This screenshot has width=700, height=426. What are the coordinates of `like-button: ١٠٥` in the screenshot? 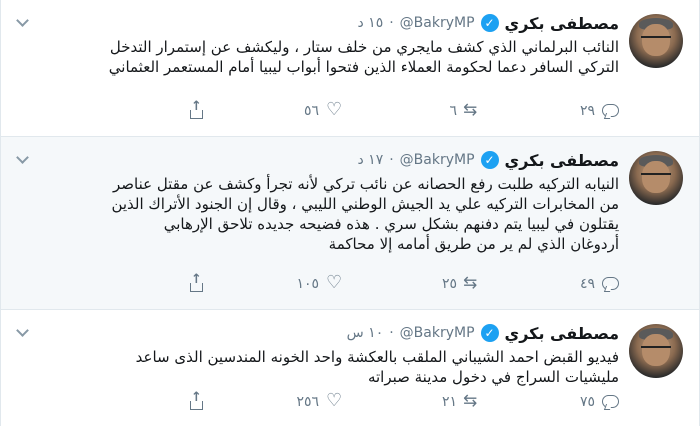 It's located at (274, 282).